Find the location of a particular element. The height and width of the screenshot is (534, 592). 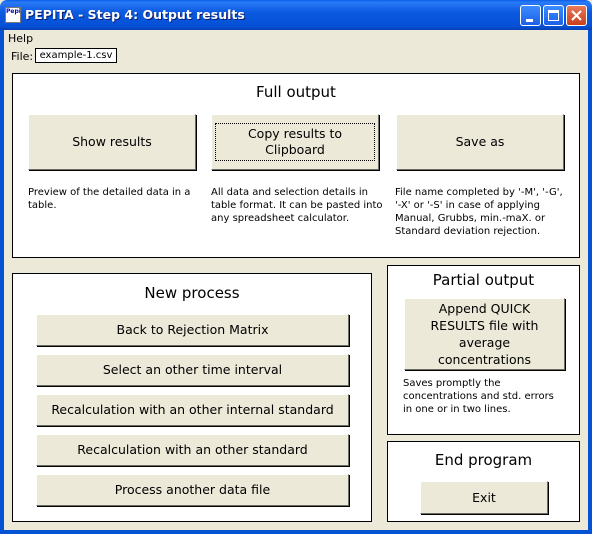

recalc-standard-button: Recalculation with an other standard is located at coordinates (192, 450).